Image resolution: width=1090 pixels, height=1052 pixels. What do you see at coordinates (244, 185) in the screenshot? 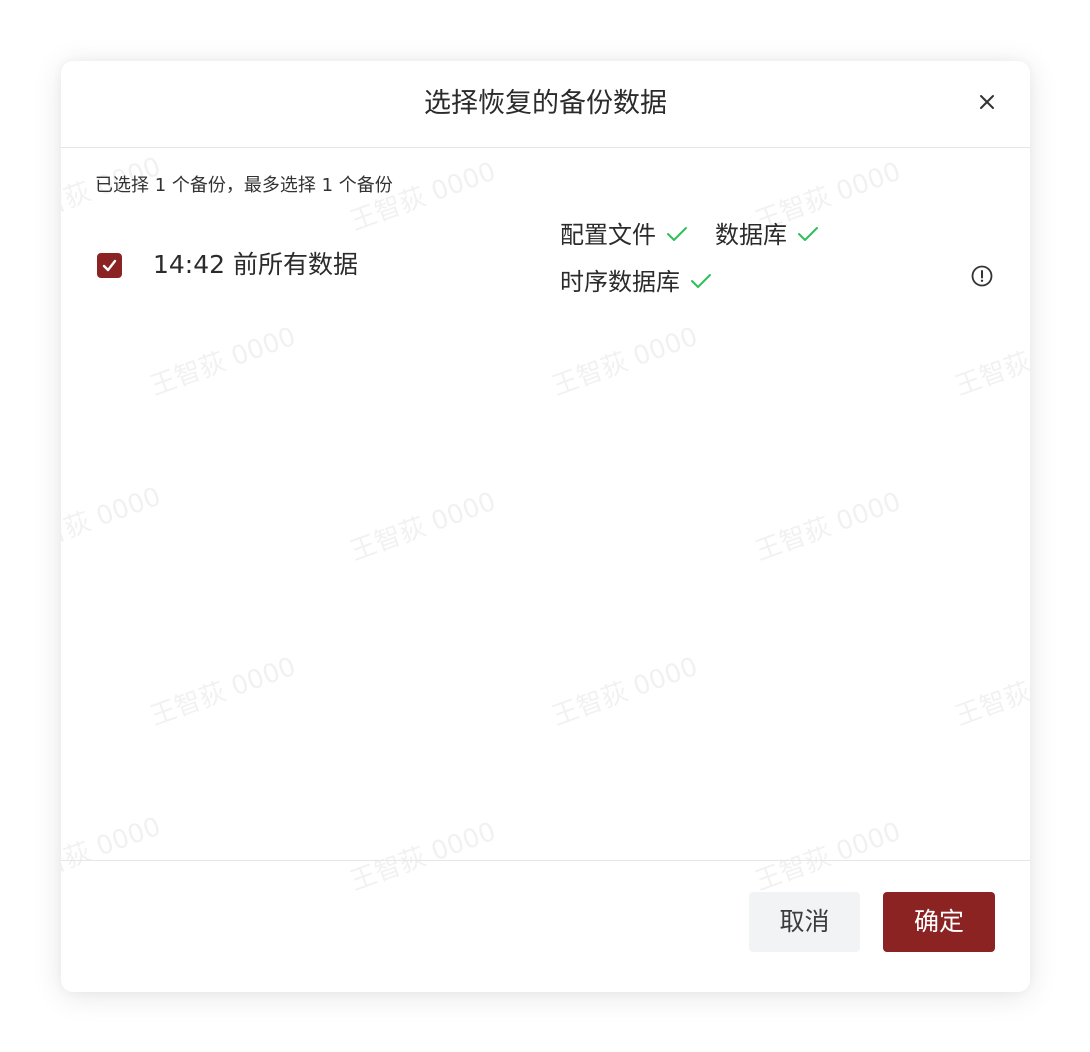
I see `selection-summary: 已选择 1 个备份，最多选择 1 个备份` at bounding box center [244, 185].